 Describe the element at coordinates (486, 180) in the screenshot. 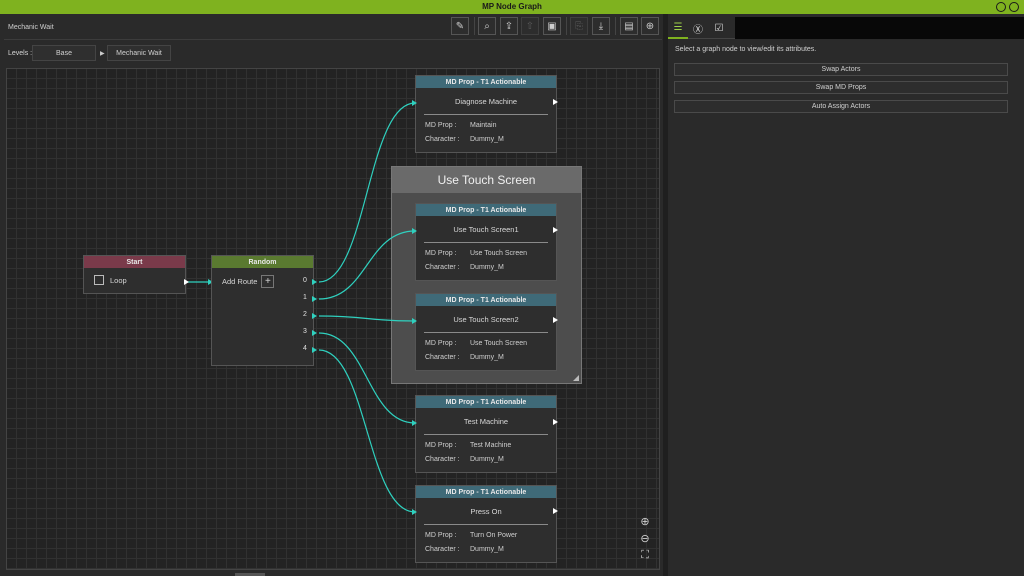

I see `group-title: Use Touch Screen` at that location.